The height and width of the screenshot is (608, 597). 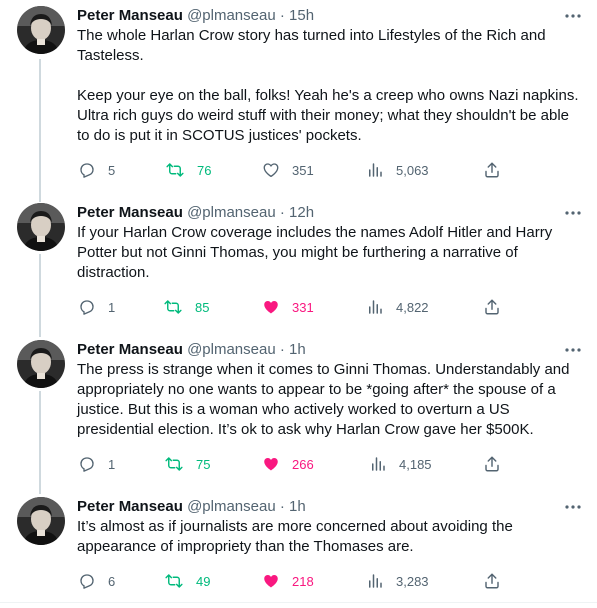 What do you see at coordinates (288, 170) in the screenshot?
I see `like-button: 351` at bounding box center [288, 170].